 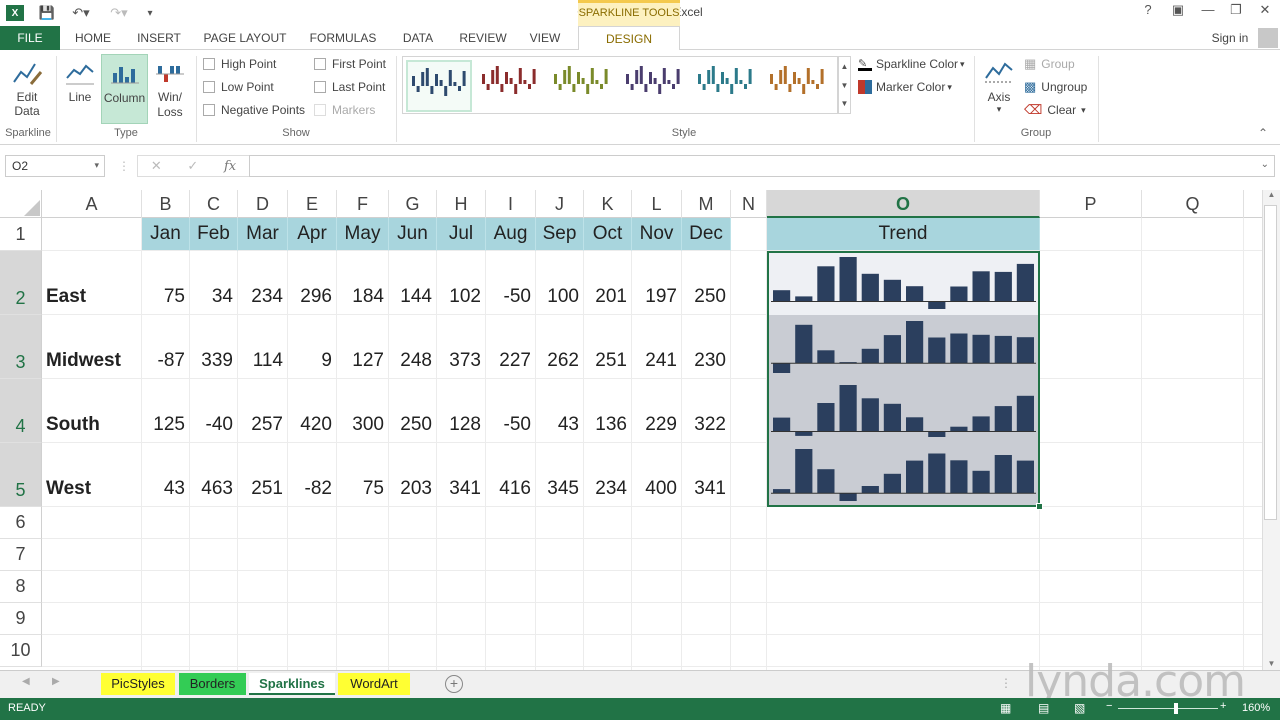 What do you see at coordinates (413, 234) in the screenshot?
I see `month-header-cell: Jun` at bounding box center [413, 234].